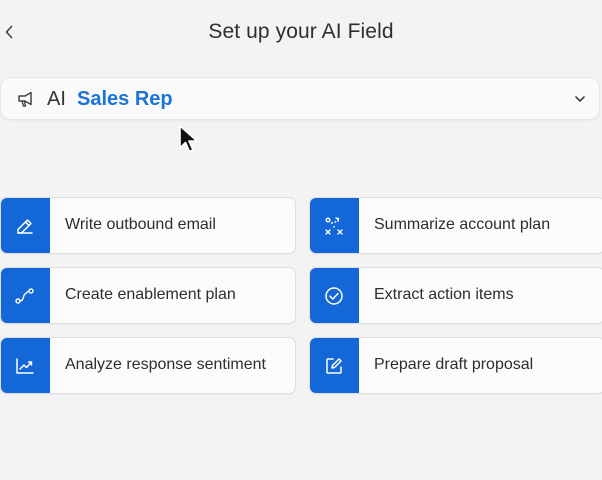 The image size is (602, 480). I want to click on strategy-icon, so click(334, 225).